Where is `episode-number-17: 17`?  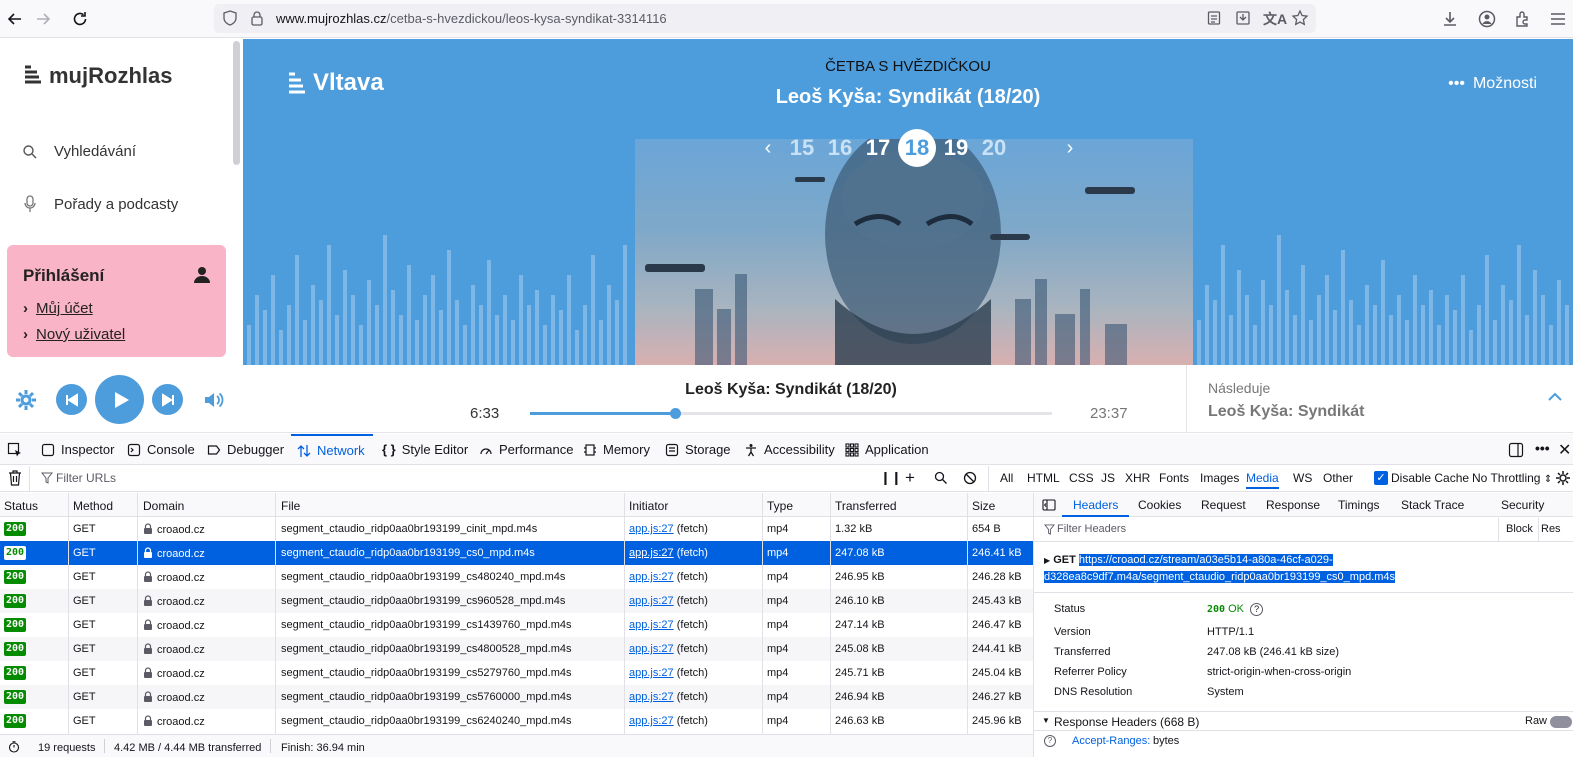
episode-number-17: 17 is located at coordinates (878, 148).